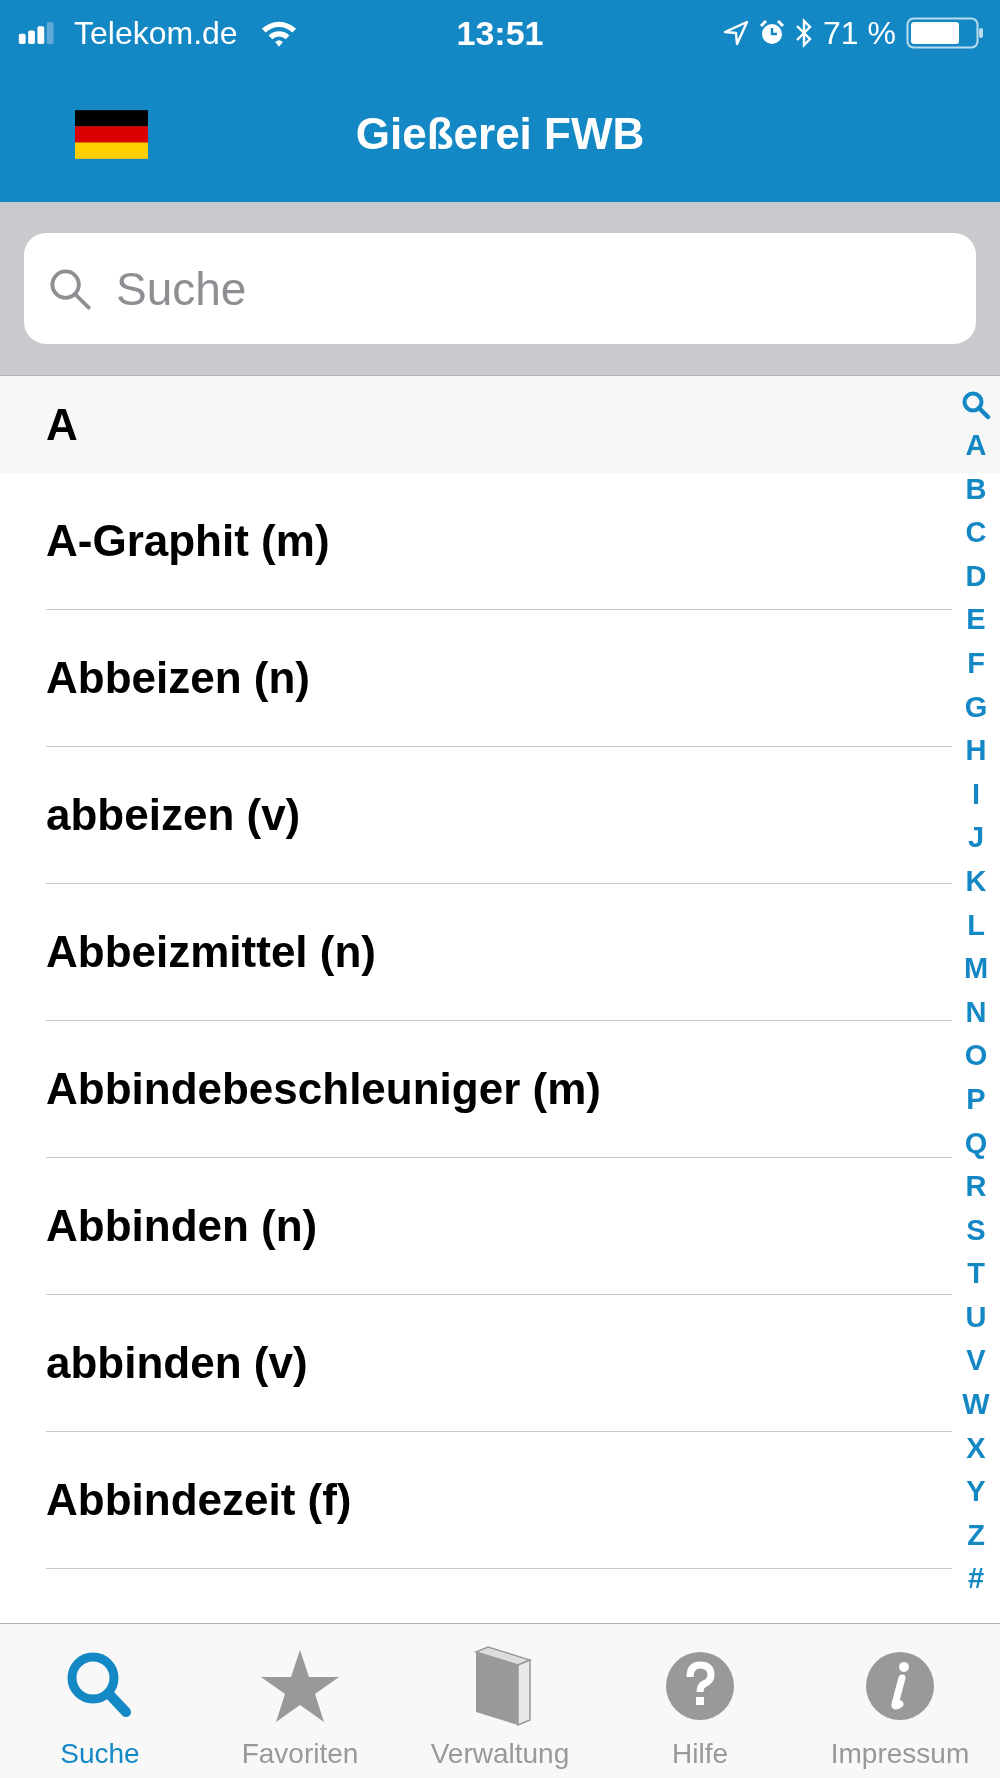 This screenshot has height=1778, width=1000. I want to click on list-item: Abbeizmittel (n), so click(499, 952).